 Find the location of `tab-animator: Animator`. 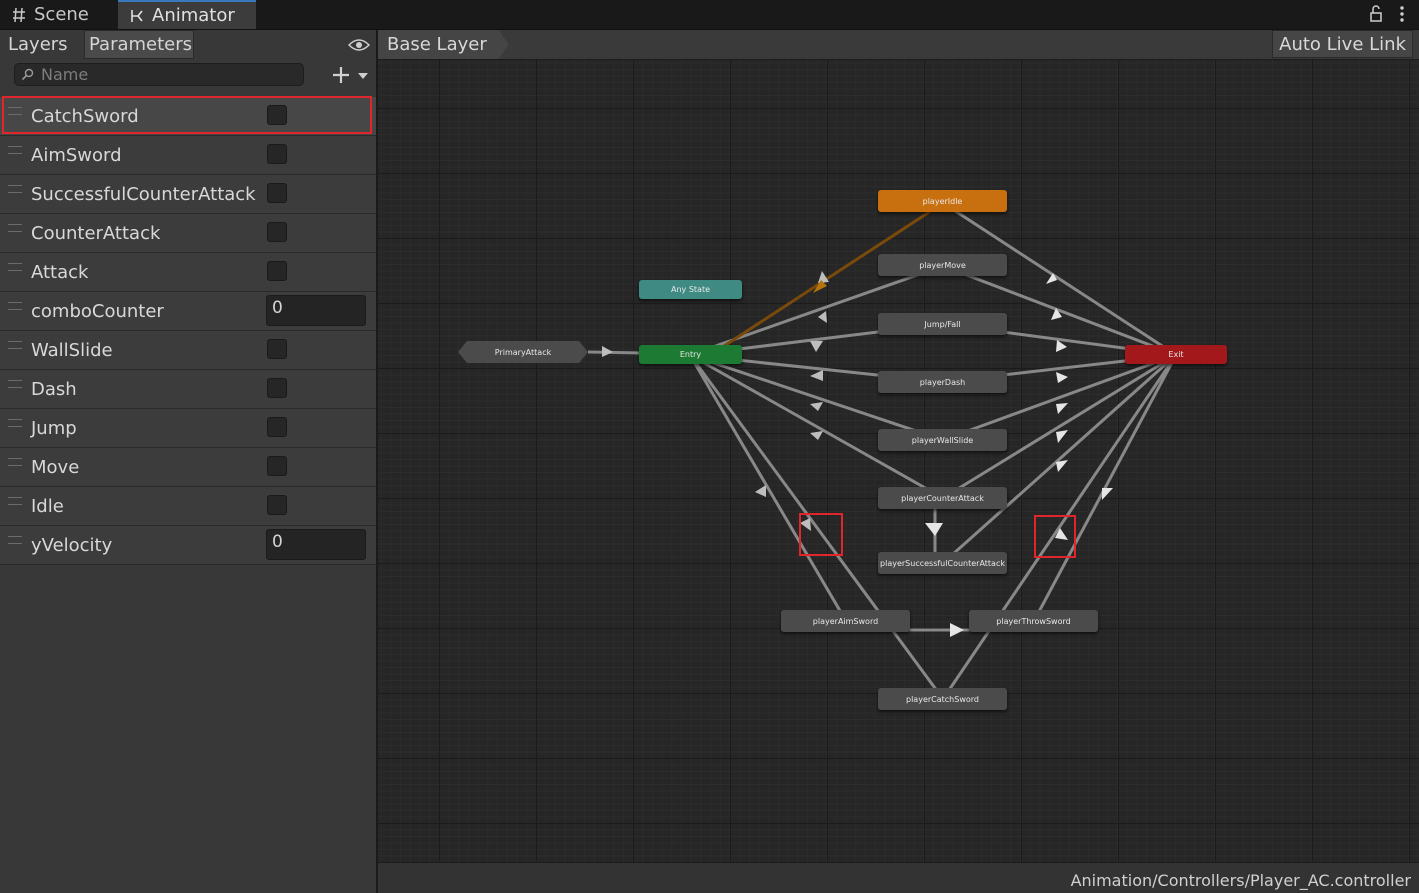

tab-animator: Animator is located at coordinates (187, 14).